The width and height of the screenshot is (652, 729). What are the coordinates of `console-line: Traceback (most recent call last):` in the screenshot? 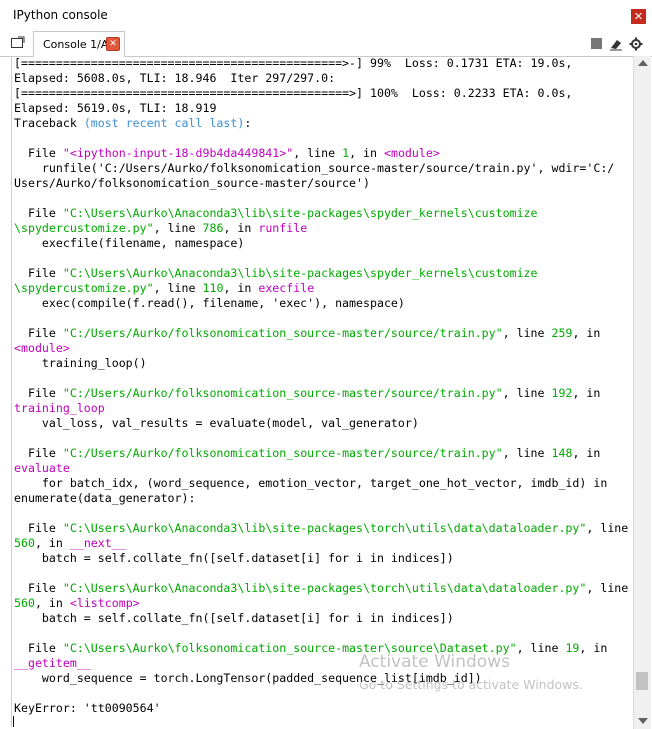 It's located at (324, 123).